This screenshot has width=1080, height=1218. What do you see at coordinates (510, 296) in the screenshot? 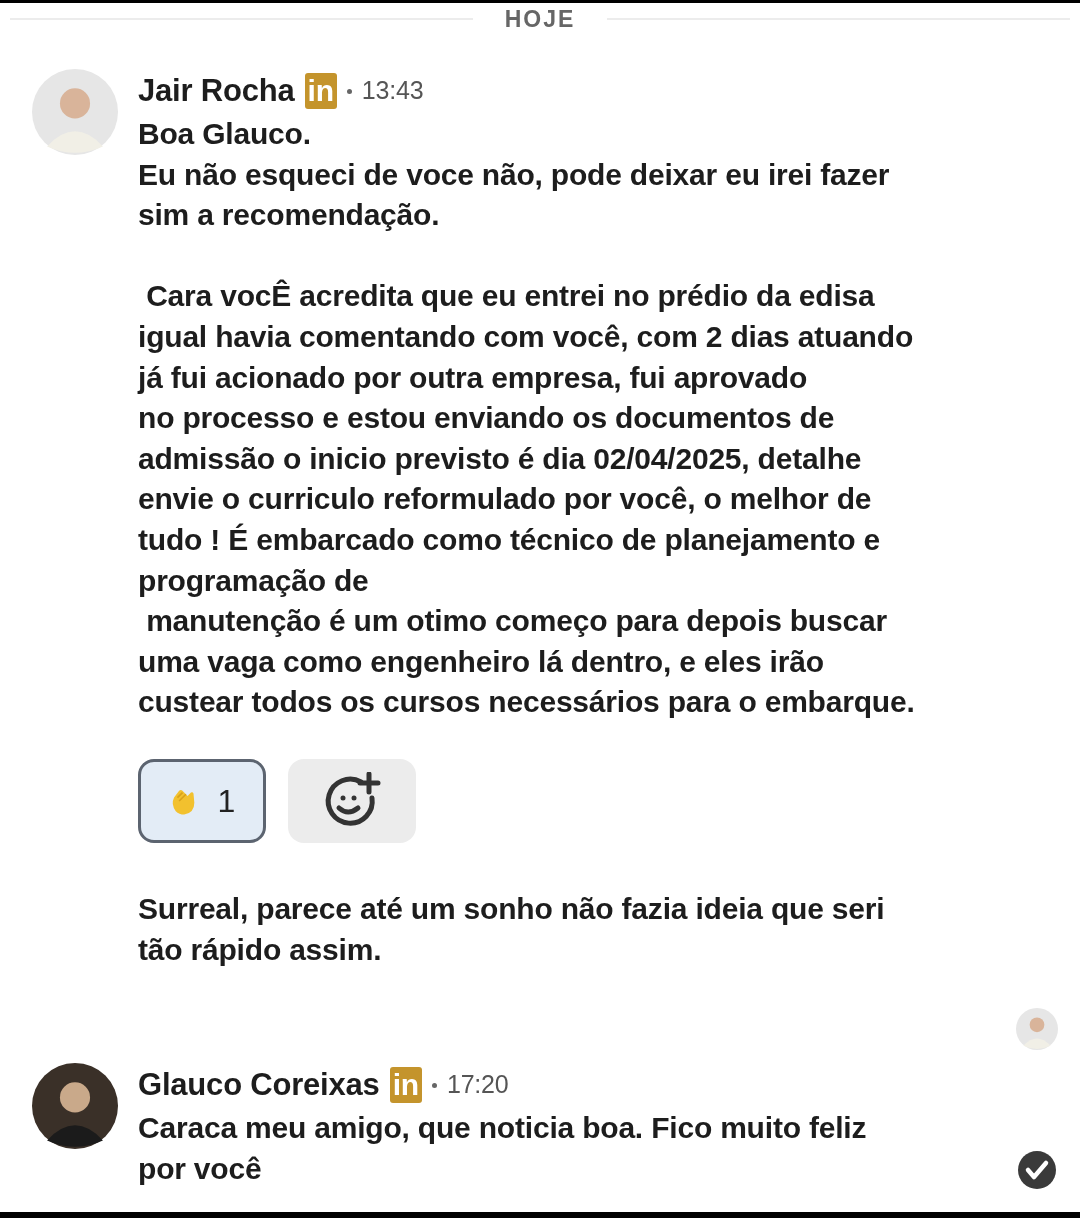
I see `message-text: Cara vocÊ acredita que eu entrei no prédio da edisa` at bounding box center [510, 296].